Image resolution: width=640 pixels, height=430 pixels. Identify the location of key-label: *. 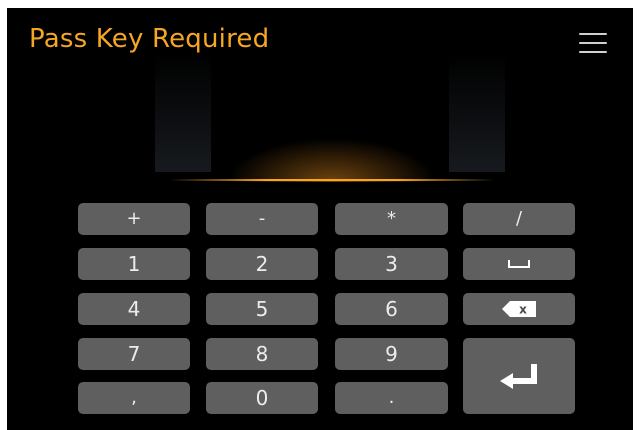
(391, 218).